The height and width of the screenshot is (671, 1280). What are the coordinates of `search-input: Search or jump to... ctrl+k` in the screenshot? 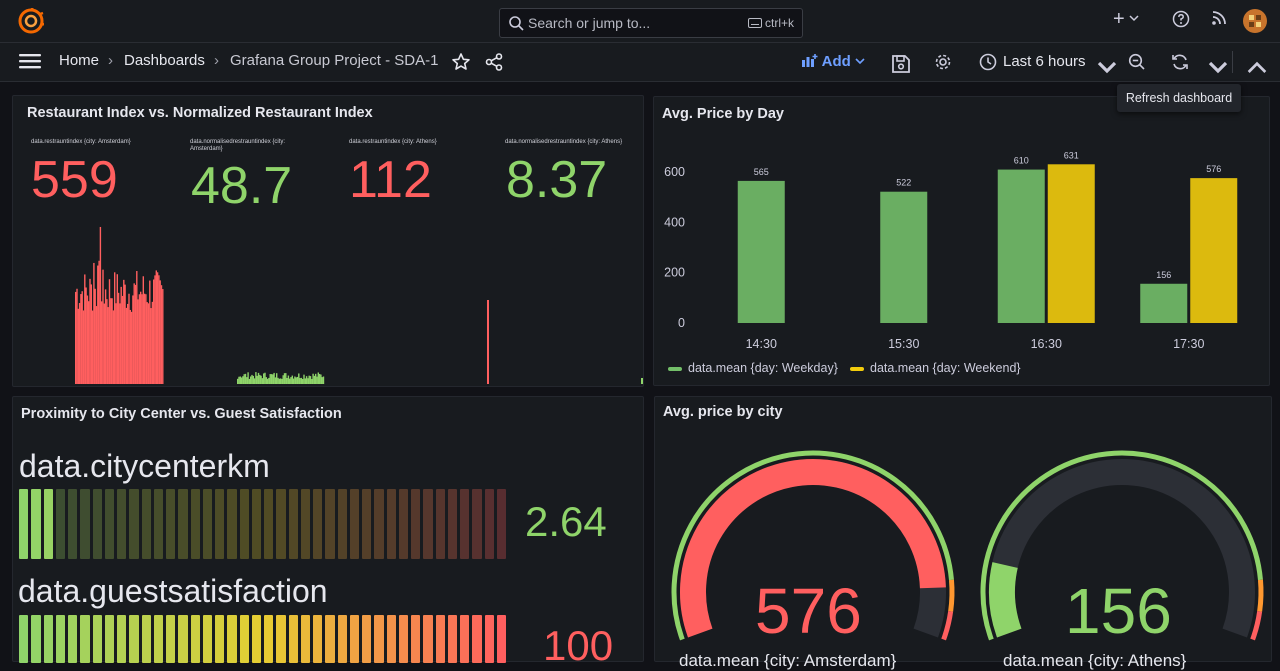 It's located at (651, 23).